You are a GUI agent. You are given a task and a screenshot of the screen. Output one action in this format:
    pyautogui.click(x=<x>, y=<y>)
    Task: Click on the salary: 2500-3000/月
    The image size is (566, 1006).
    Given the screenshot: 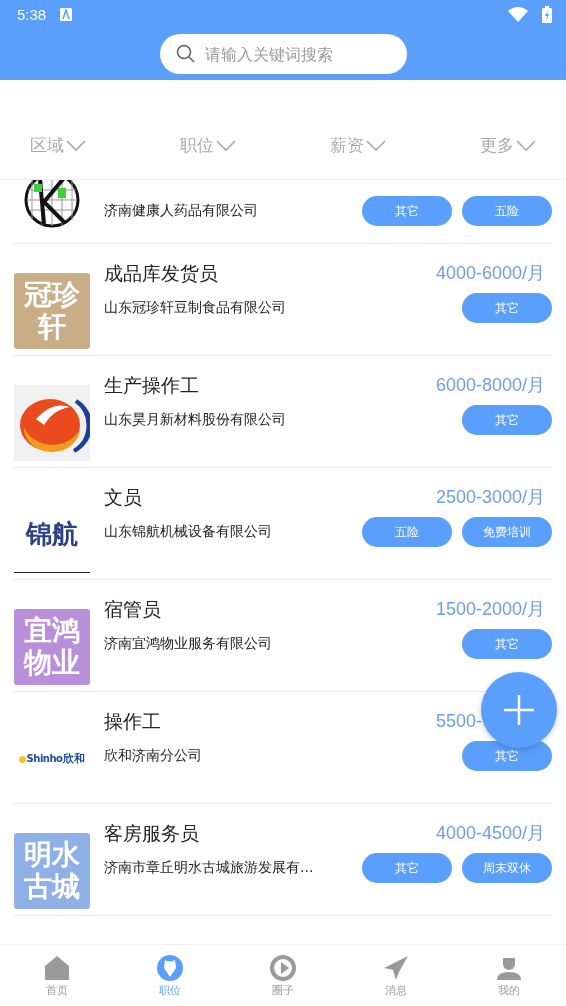 What is the action you would take?
    pyautogui.click(x=491, y=497)
    